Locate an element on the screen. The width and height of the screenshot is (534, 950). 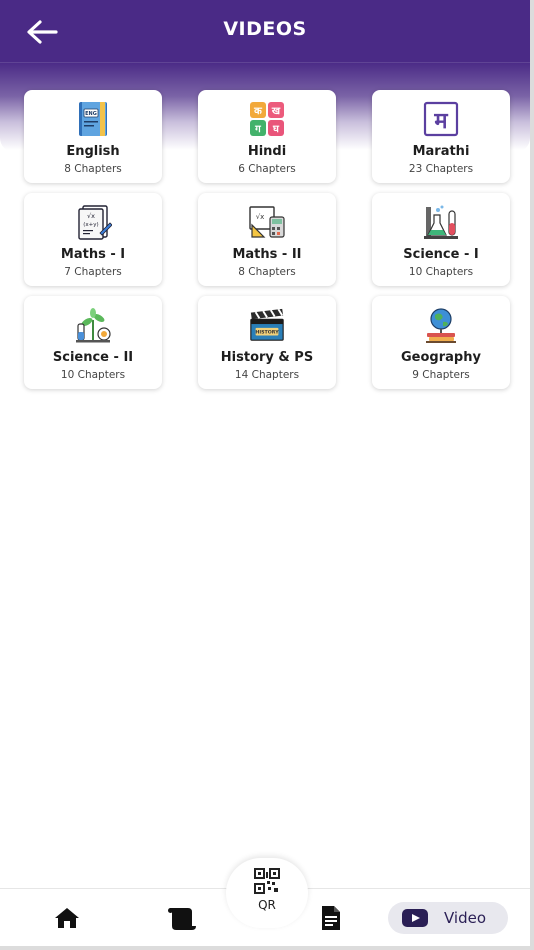
subject-card-maths-2: √x Maths - II 8 Chapters is located at coordinates (267, 239).